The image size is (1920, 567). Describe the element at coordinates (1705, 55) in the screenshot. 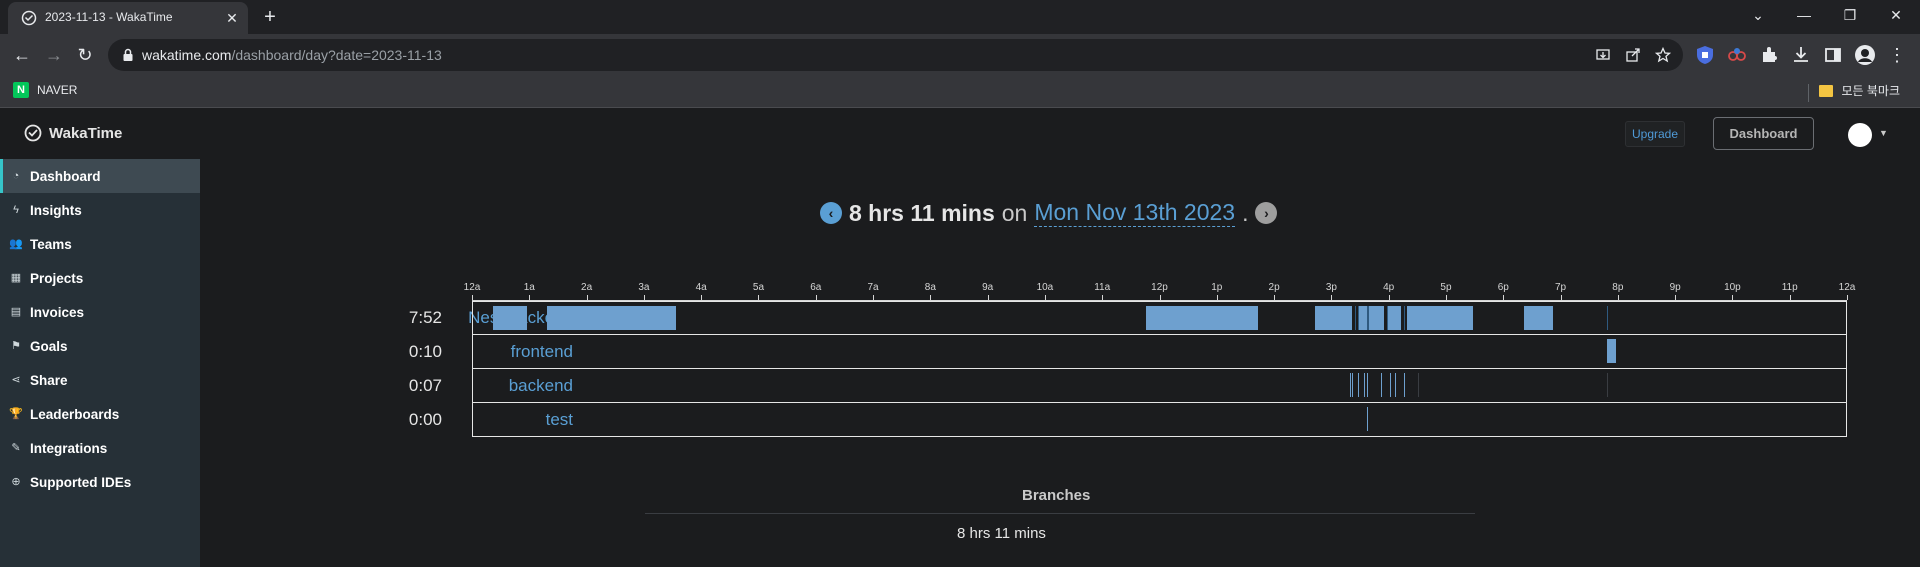

I see `shield-extension-icon` at that location.